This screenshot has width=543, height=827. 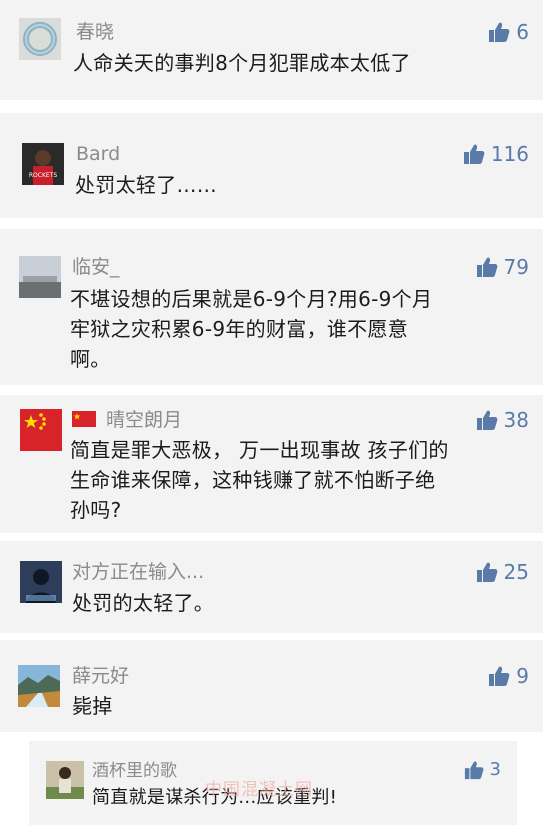 I want to click on comment-text: 人命关天的事判8个月犯罪成本太低了, so click(x=242, y=63).